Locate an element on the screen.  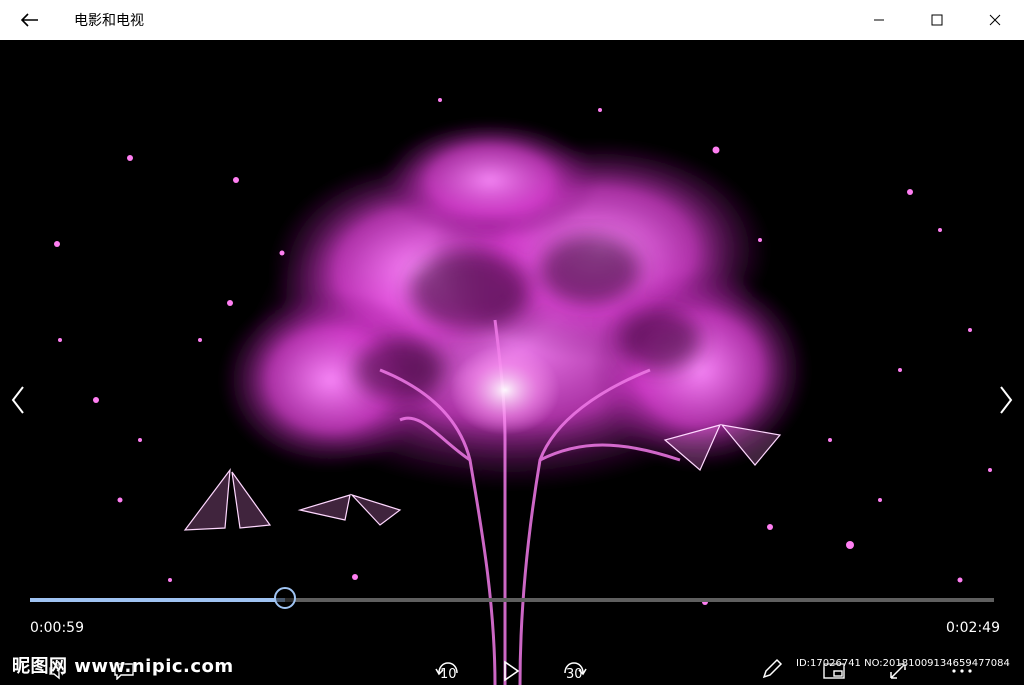
minimize-icon is located at coordinates (879, 20).